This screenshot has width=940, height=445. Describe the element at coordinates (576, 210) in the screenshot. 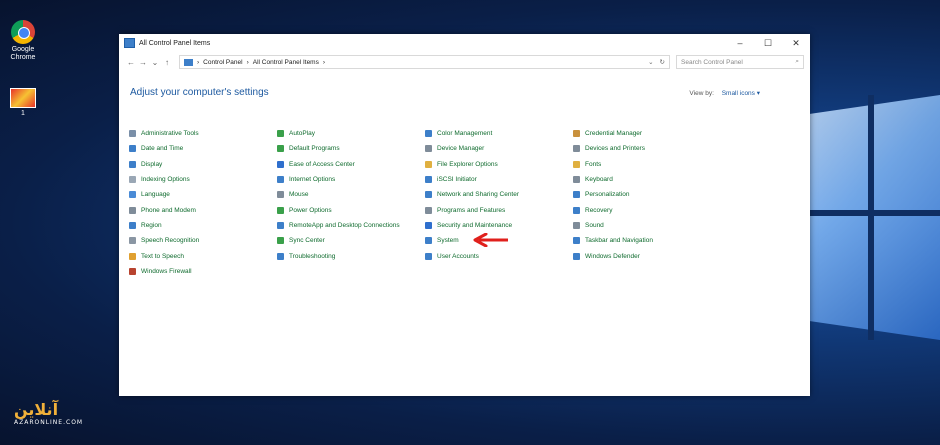

I see `recovery-icon` at that location.